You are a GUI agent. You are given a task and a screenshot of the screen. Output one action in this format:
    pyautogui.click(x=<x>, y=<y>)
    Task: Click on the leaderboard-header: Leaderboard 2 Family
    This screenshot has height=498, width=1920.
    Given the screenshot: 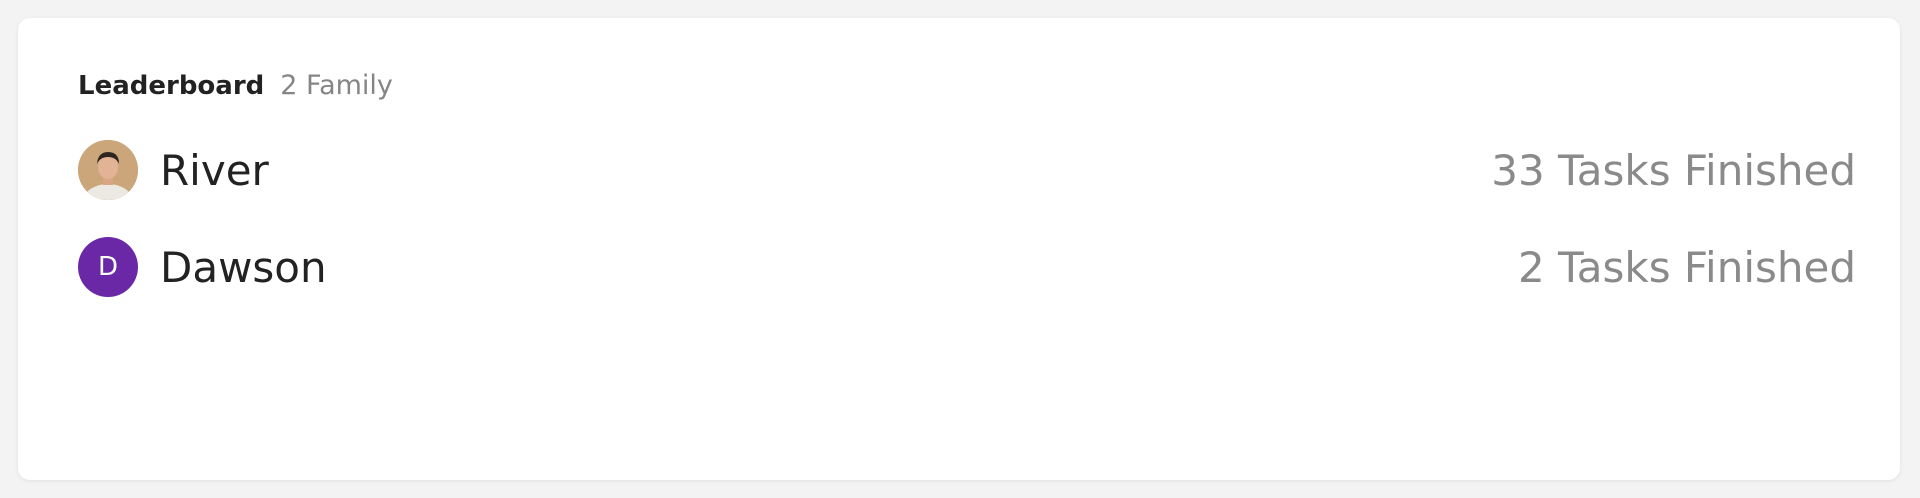 What is the action you would take?
    pyautogui.click(x=235, y=85)
    